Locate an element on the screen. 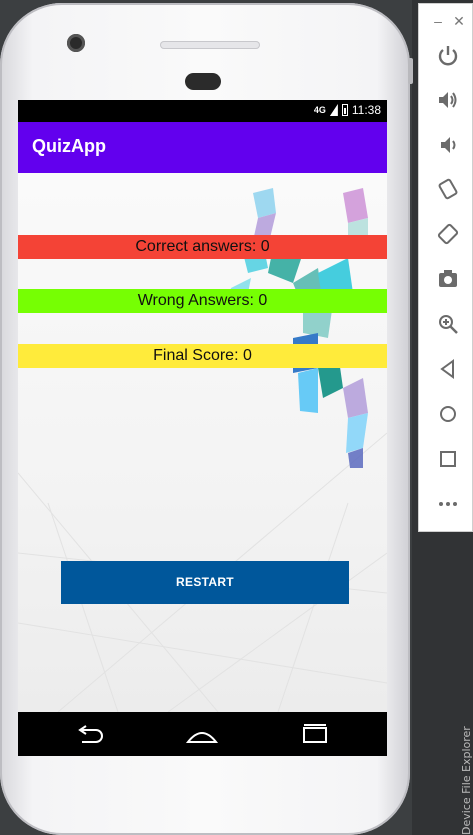  zoom-icon is located at coordinates (448, 324).